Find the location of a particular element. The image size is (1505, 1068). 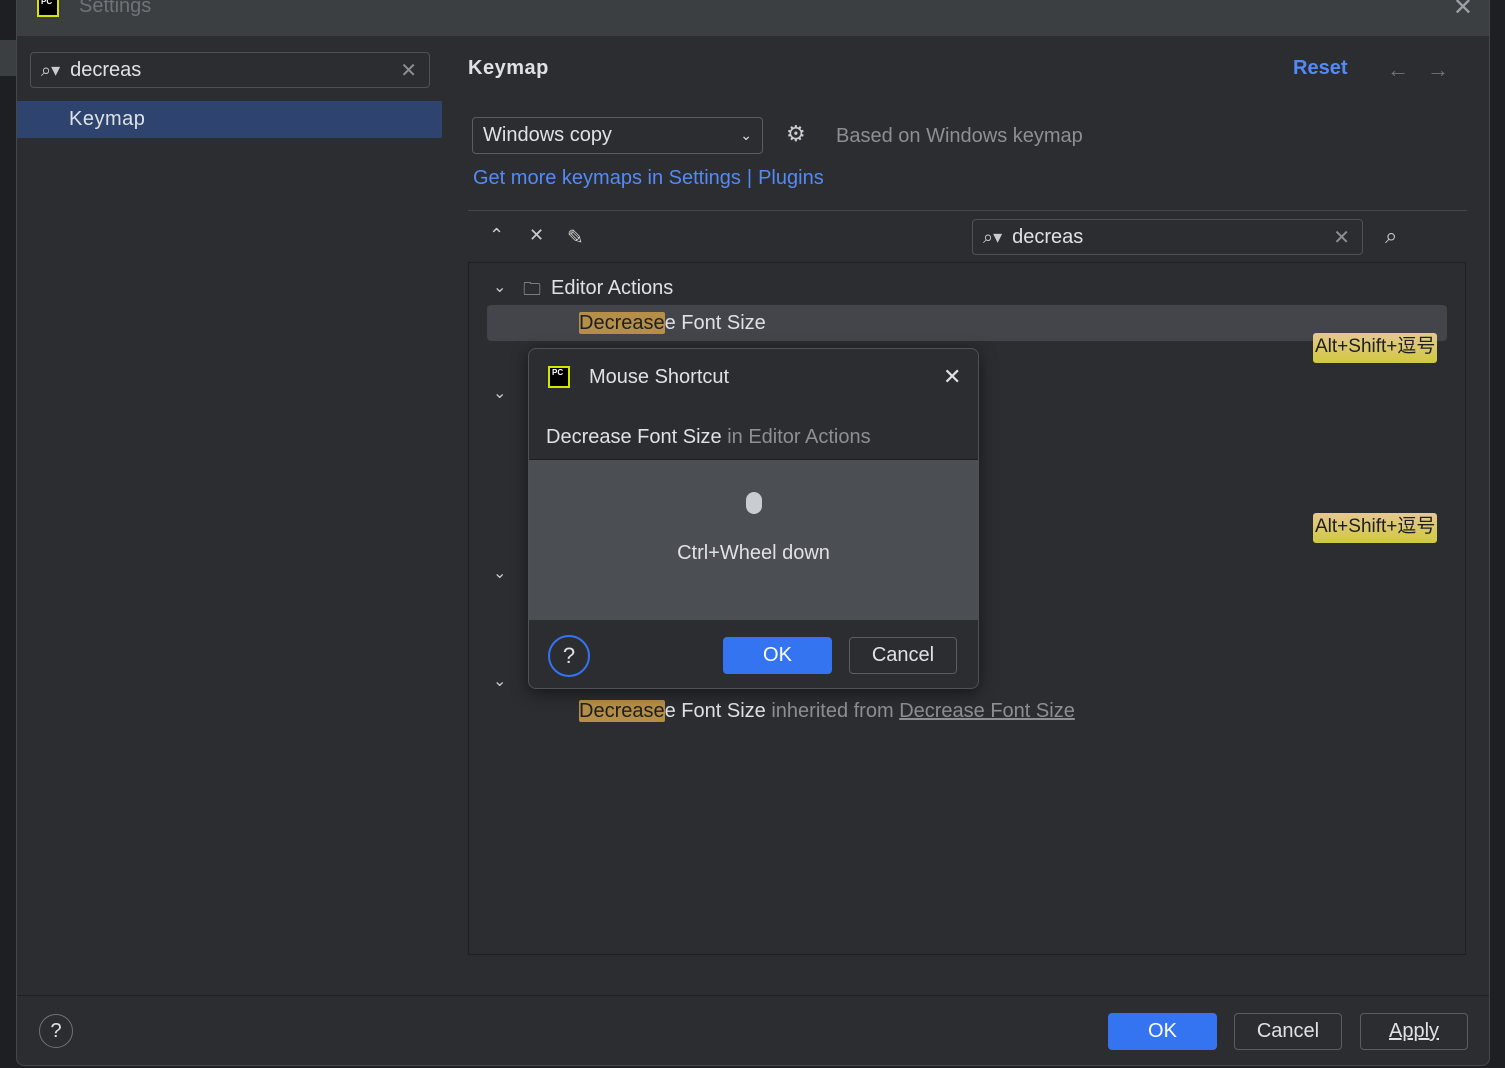

settings-search-input: ⌕▾ decreas ✕ is located at coordinates (230, 70).